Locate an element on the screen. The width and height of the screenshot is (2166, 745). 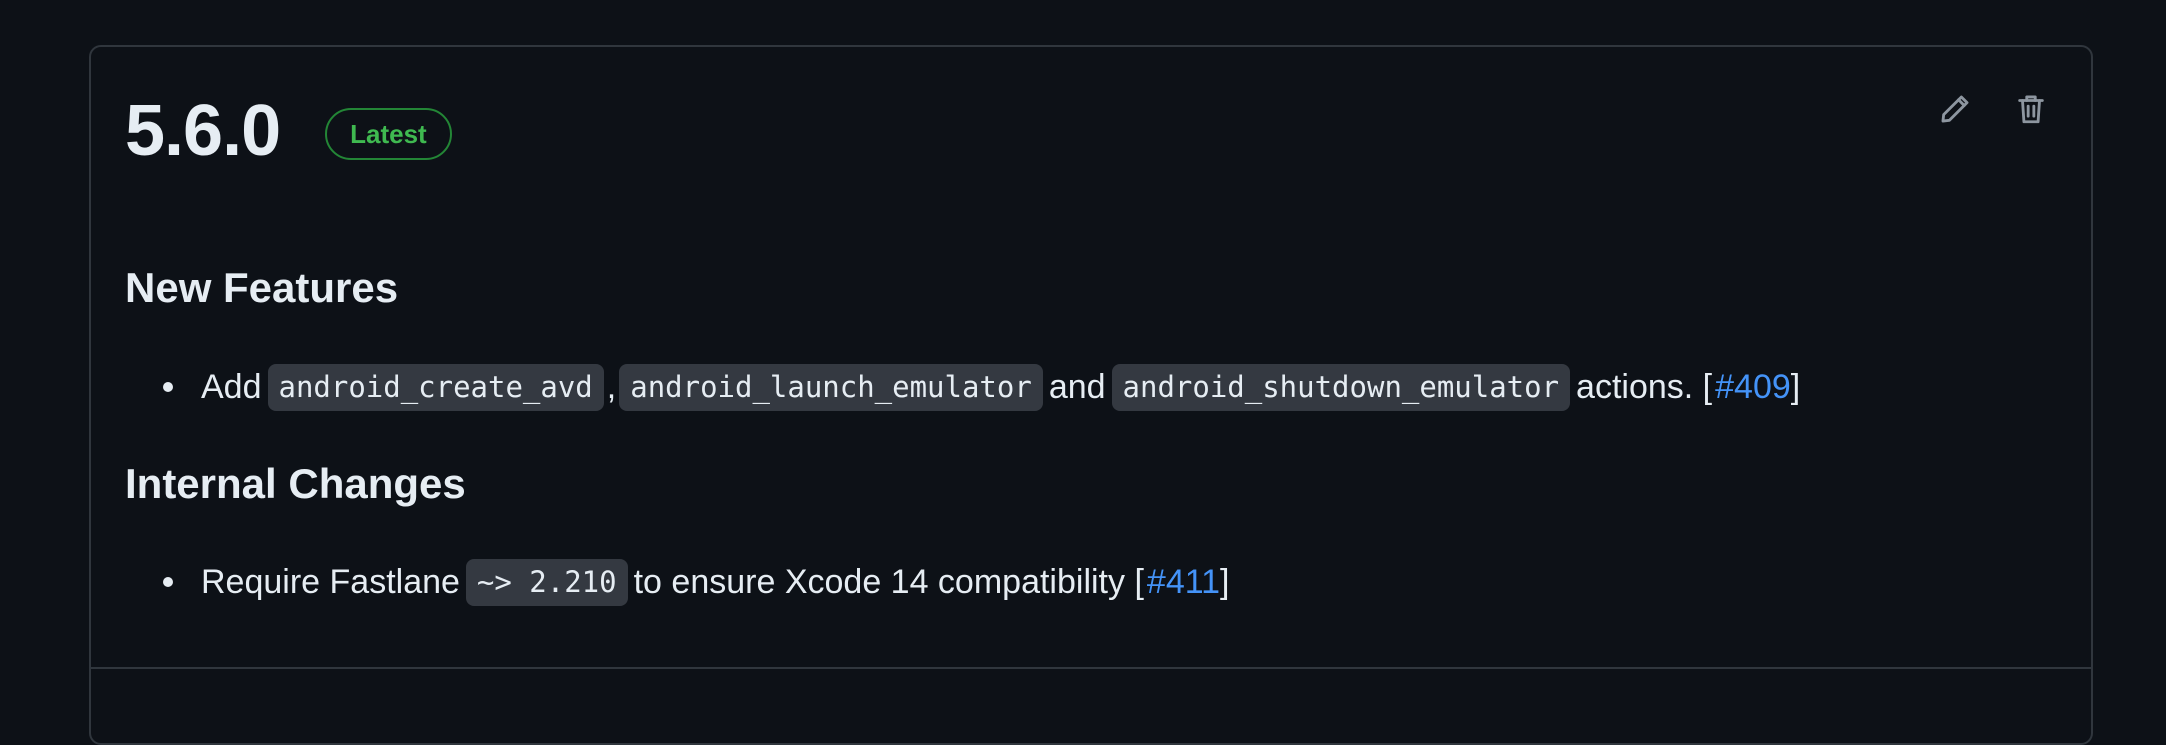
item-text: , is located at coordinates (611, 387).